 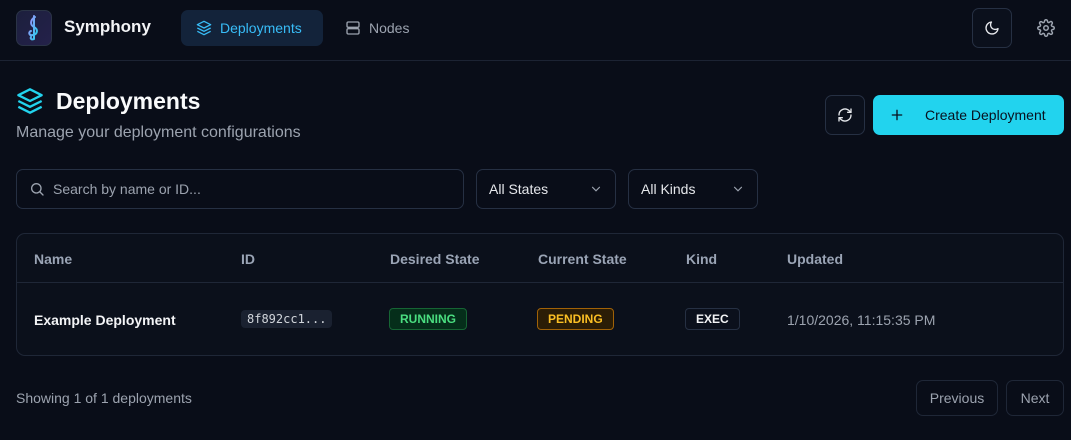 I want to click on nav-tab-nodes: Nodes, so click(x=377, y=28).